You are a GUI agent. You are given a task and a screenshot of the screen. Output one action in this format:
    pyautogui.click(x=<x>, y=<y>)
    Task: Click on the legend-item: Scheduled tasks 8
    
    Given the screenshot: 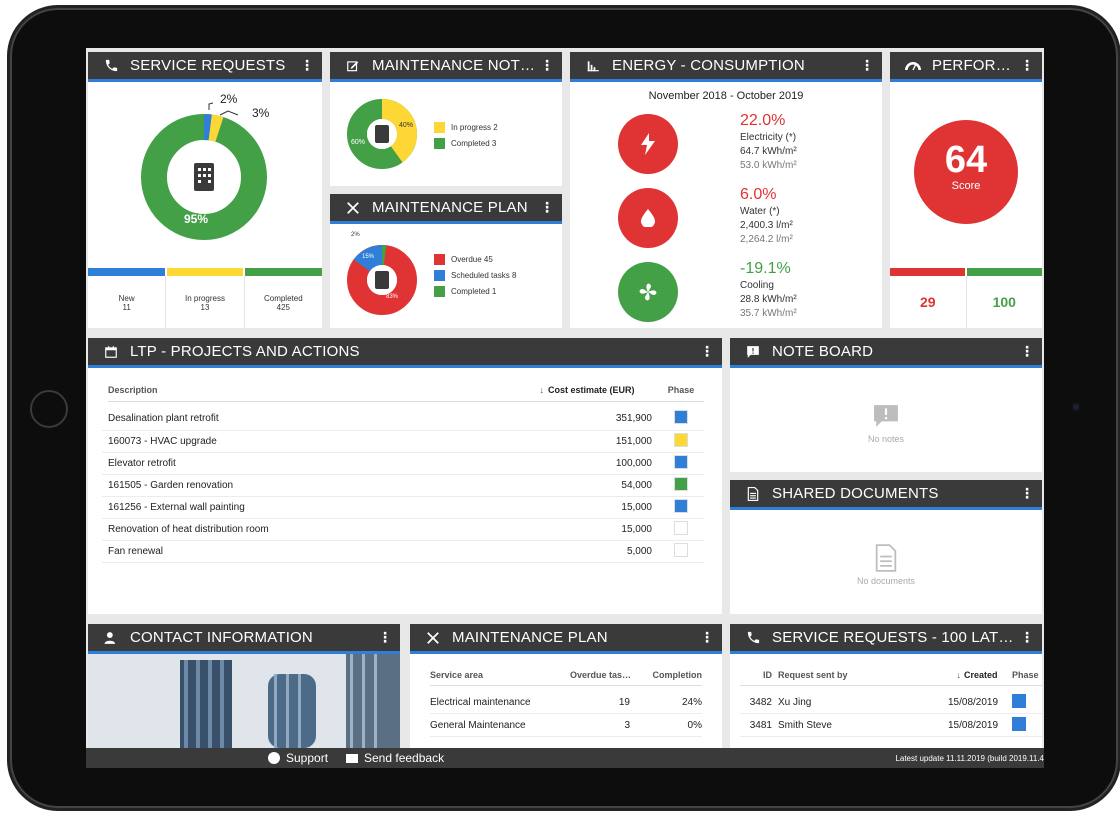 What is the action you would take?
    pyautogui.click(x=475, y=275)
    